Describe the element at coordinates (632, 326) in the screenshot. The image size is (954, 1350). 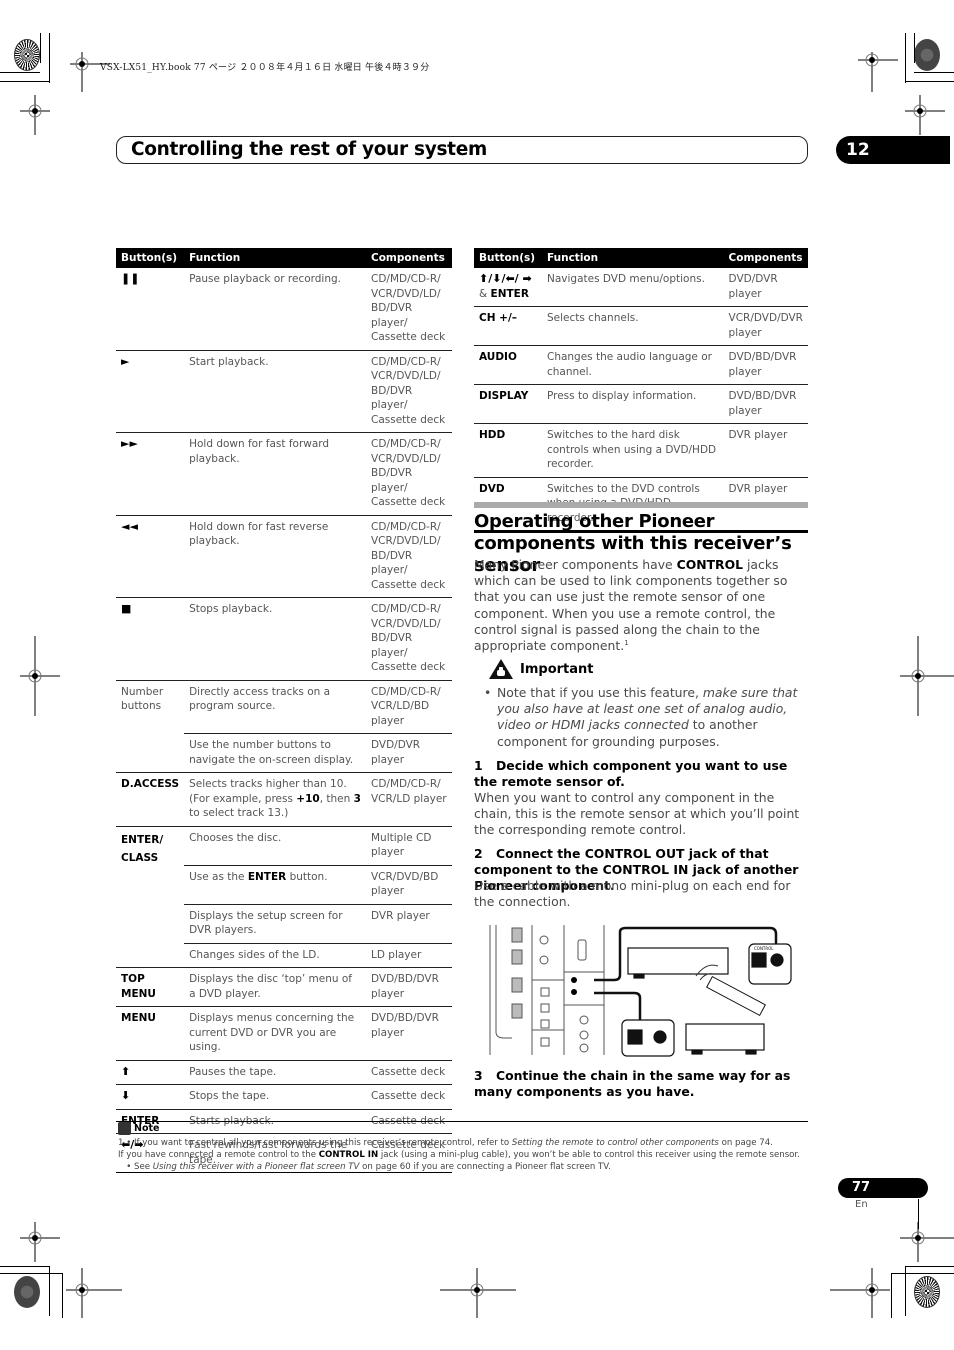
I see `function-cell: Selects channels.` at that location.